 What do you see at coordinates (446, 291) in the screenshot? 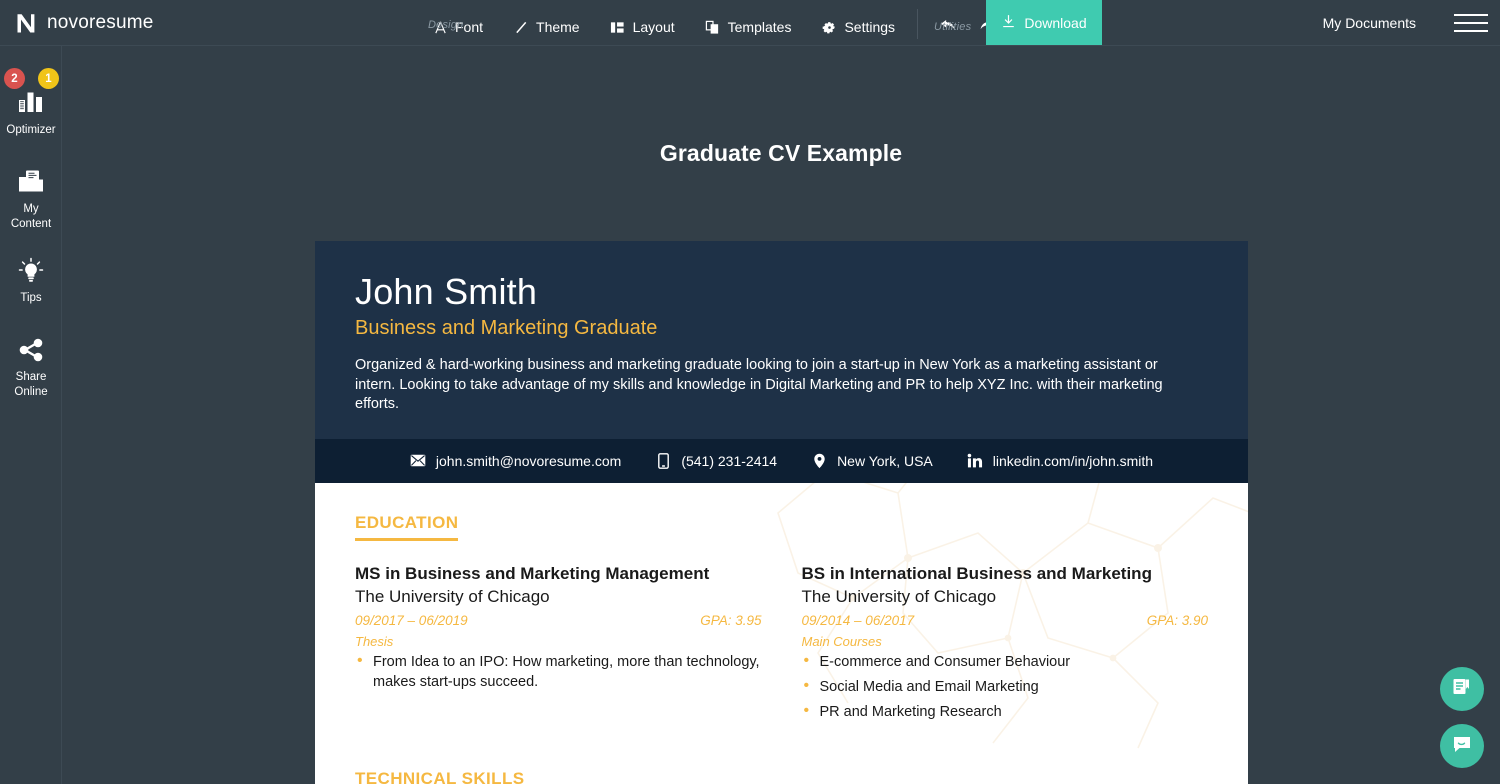
I see `resume-name: John Smith` at bounding box center [446, 291].